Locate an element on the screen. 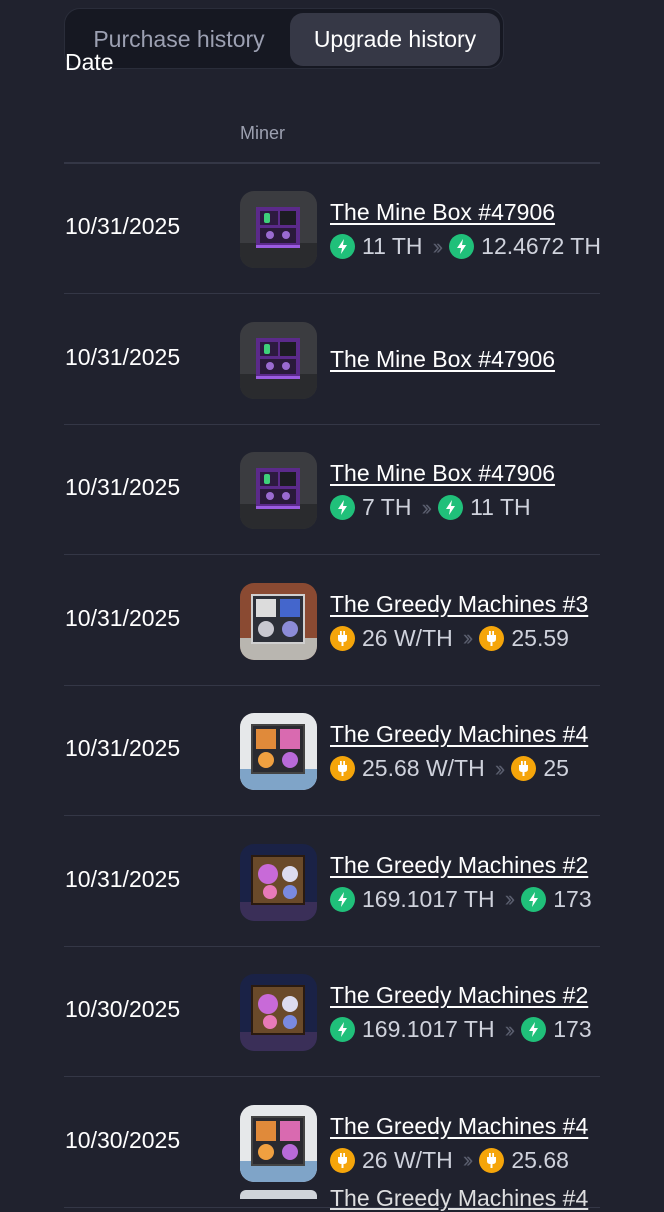 This screenshot has width=664, height=1212. upgrade-change: 7 TH ›› 11 TH is located at coordinates (465, 508).